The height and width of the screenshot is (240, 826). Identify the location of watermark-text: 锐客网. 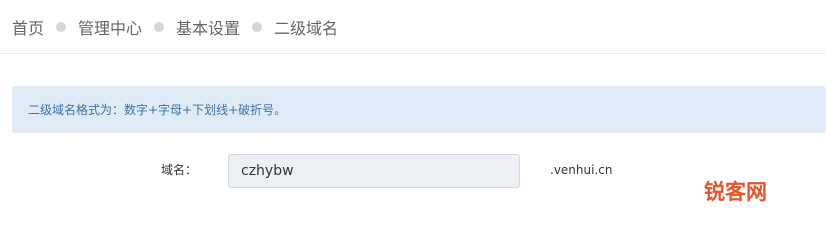
(735, 192).